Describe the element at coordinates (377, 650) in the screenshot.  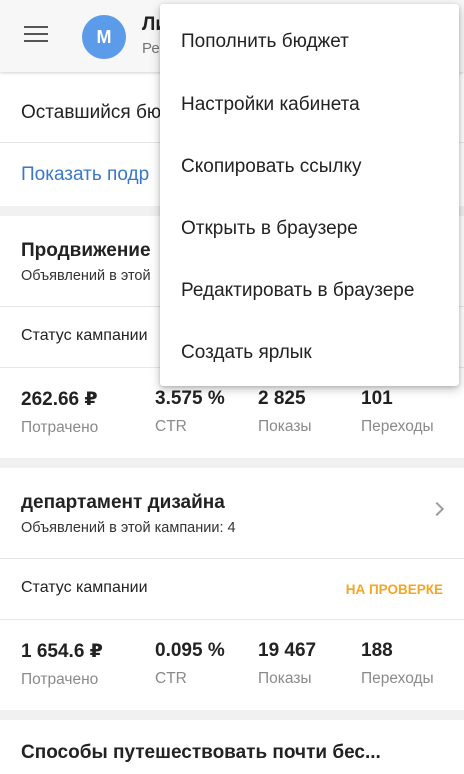
I see `stat-clicks-value: 188` at that location.